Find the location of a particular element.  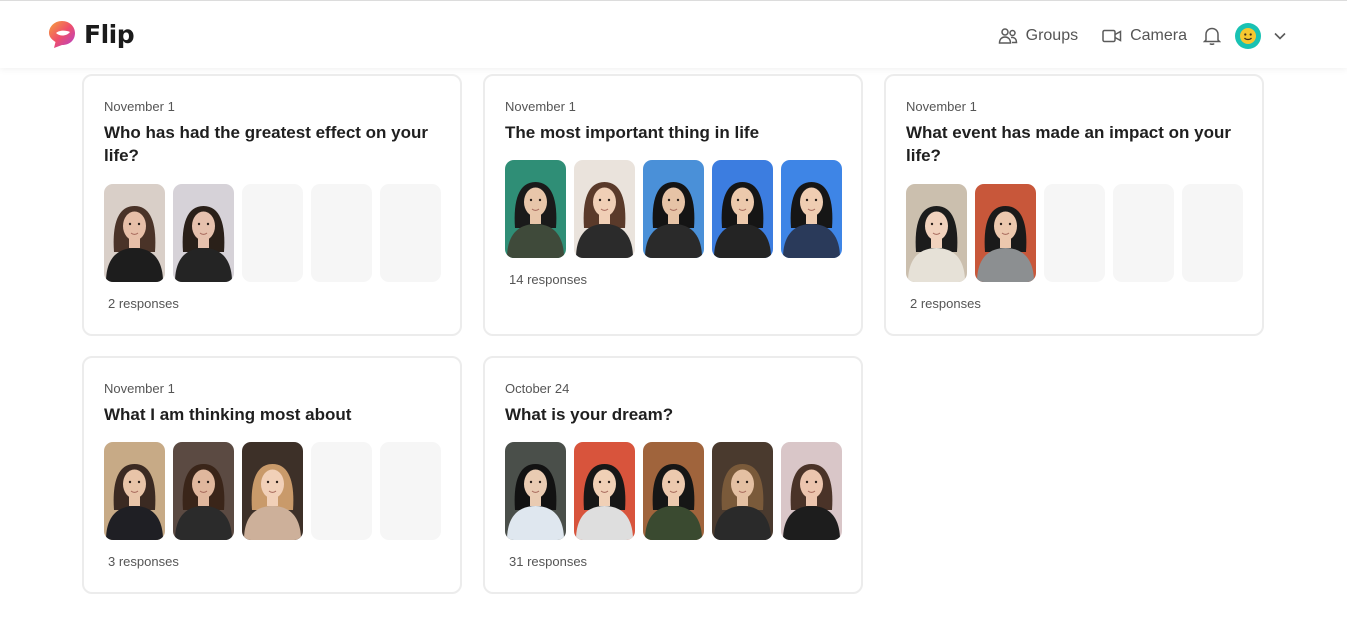

flip-logo: Flip is located at coordinates (91, 34).